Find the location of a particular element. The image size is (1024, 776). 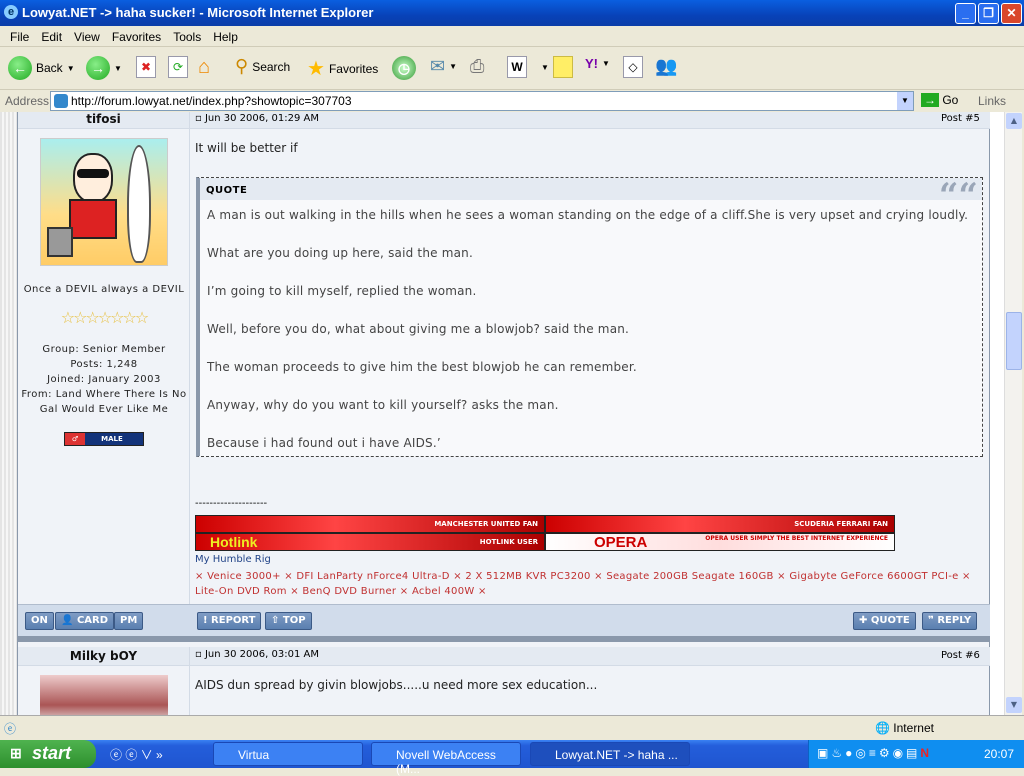

gender-badge: ♂ MALE is located at coordinates (104, 439).